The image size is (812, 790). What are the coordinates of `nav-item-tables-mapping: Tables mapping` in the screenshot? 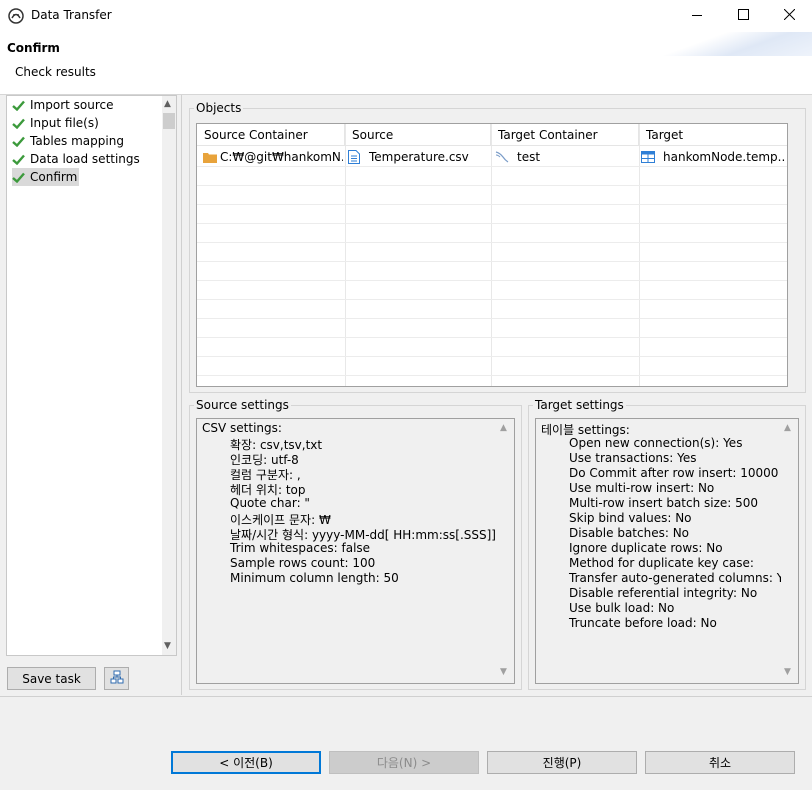 It's located at (69, 141).